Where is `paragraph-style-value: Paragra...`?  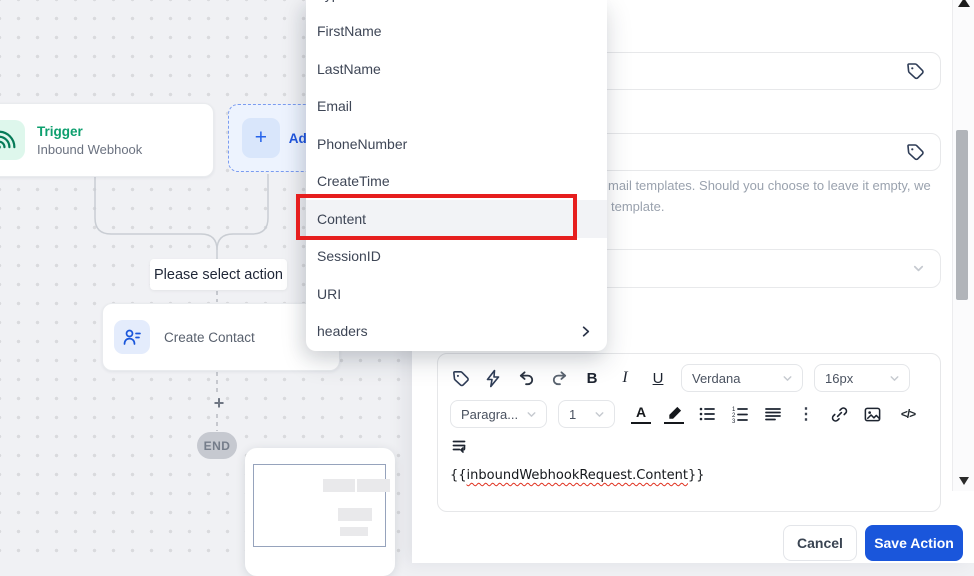 paragraph-style-value: Paragra... is located at coordinates (490, 414).